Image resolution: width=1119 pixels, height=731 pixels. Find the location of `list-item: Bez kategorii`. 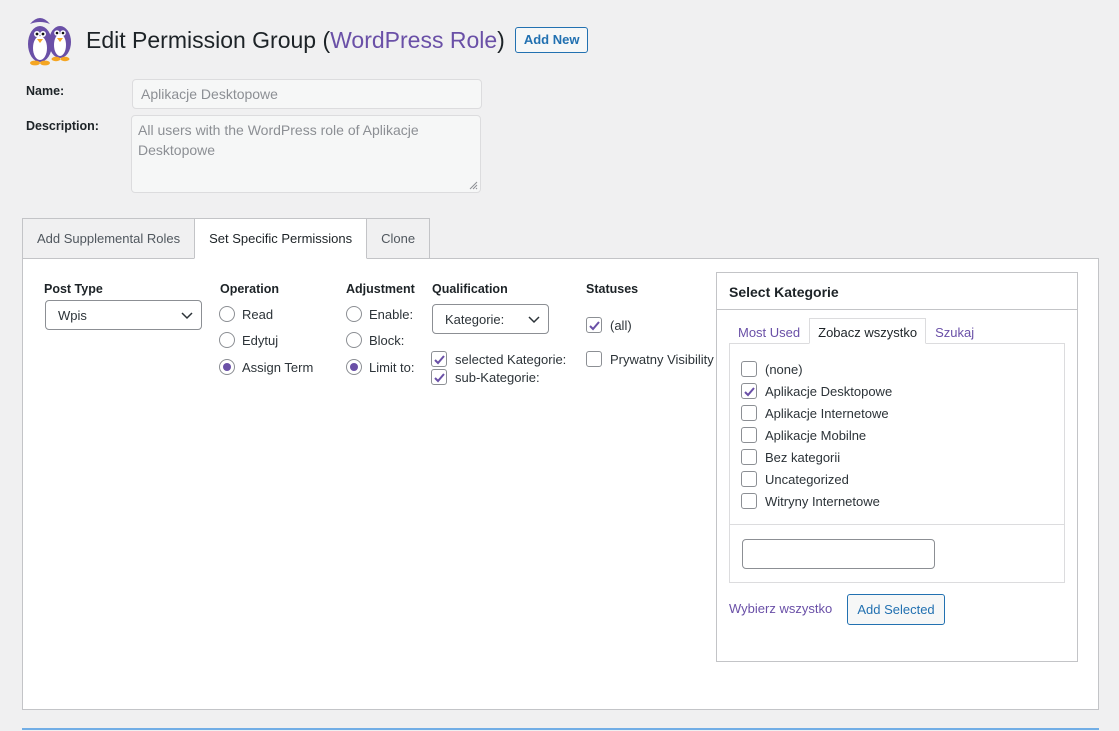

list-item: Bez kategorii is located at coordinates (790, 457).